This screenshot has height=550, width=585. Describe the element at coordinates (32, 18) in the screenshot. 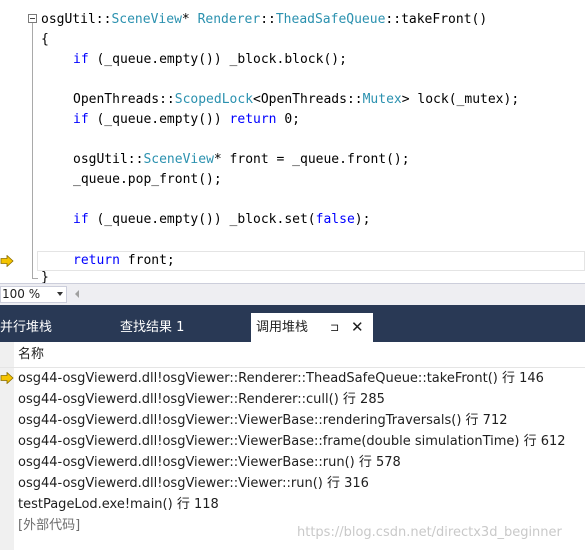

I see `collapse-outline-icon` at that location.